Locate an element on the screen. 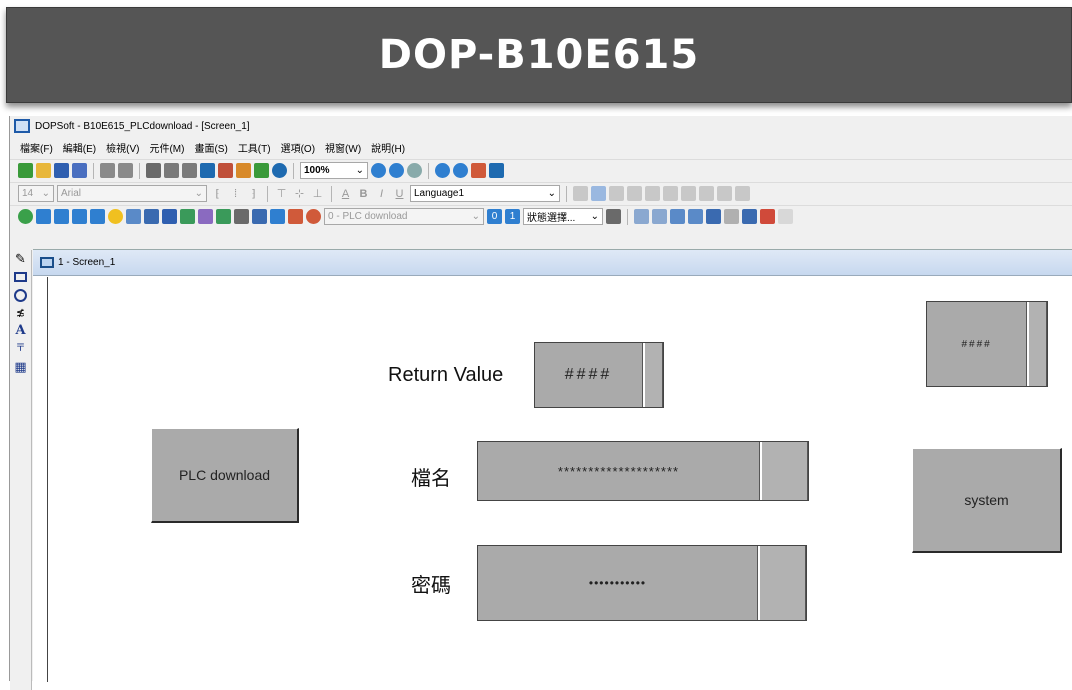 This screenshot has width=1072, height=690. keypad-element-icon is located at coordinates (241, 216).